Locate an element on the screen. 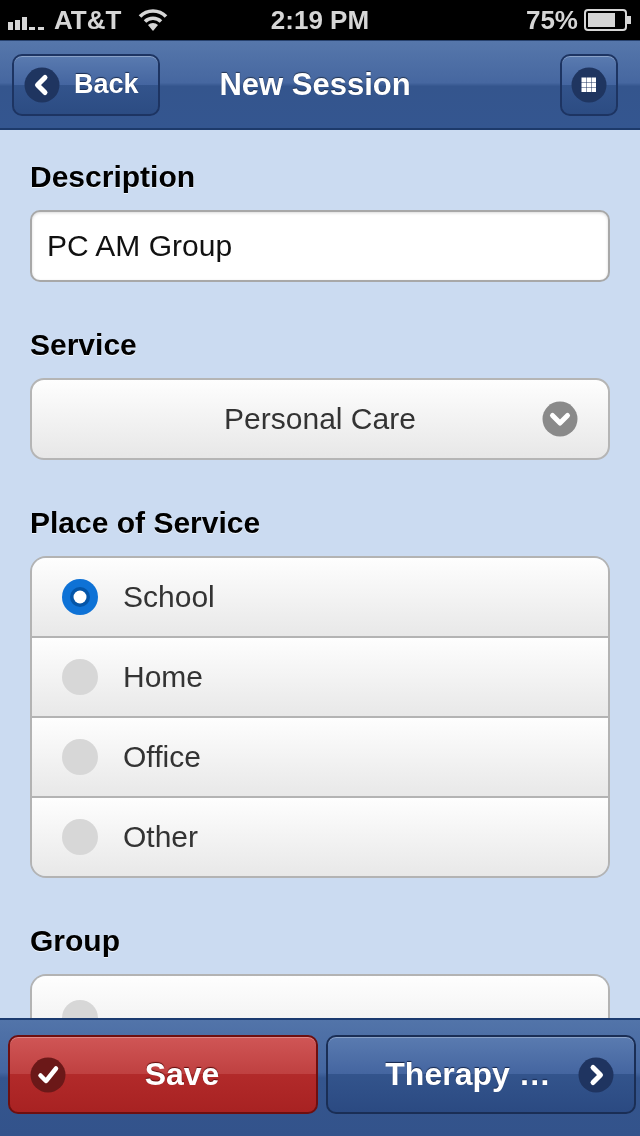 The image size is (640, 1136). page-title: New Session is located at coordinates (315, 84).